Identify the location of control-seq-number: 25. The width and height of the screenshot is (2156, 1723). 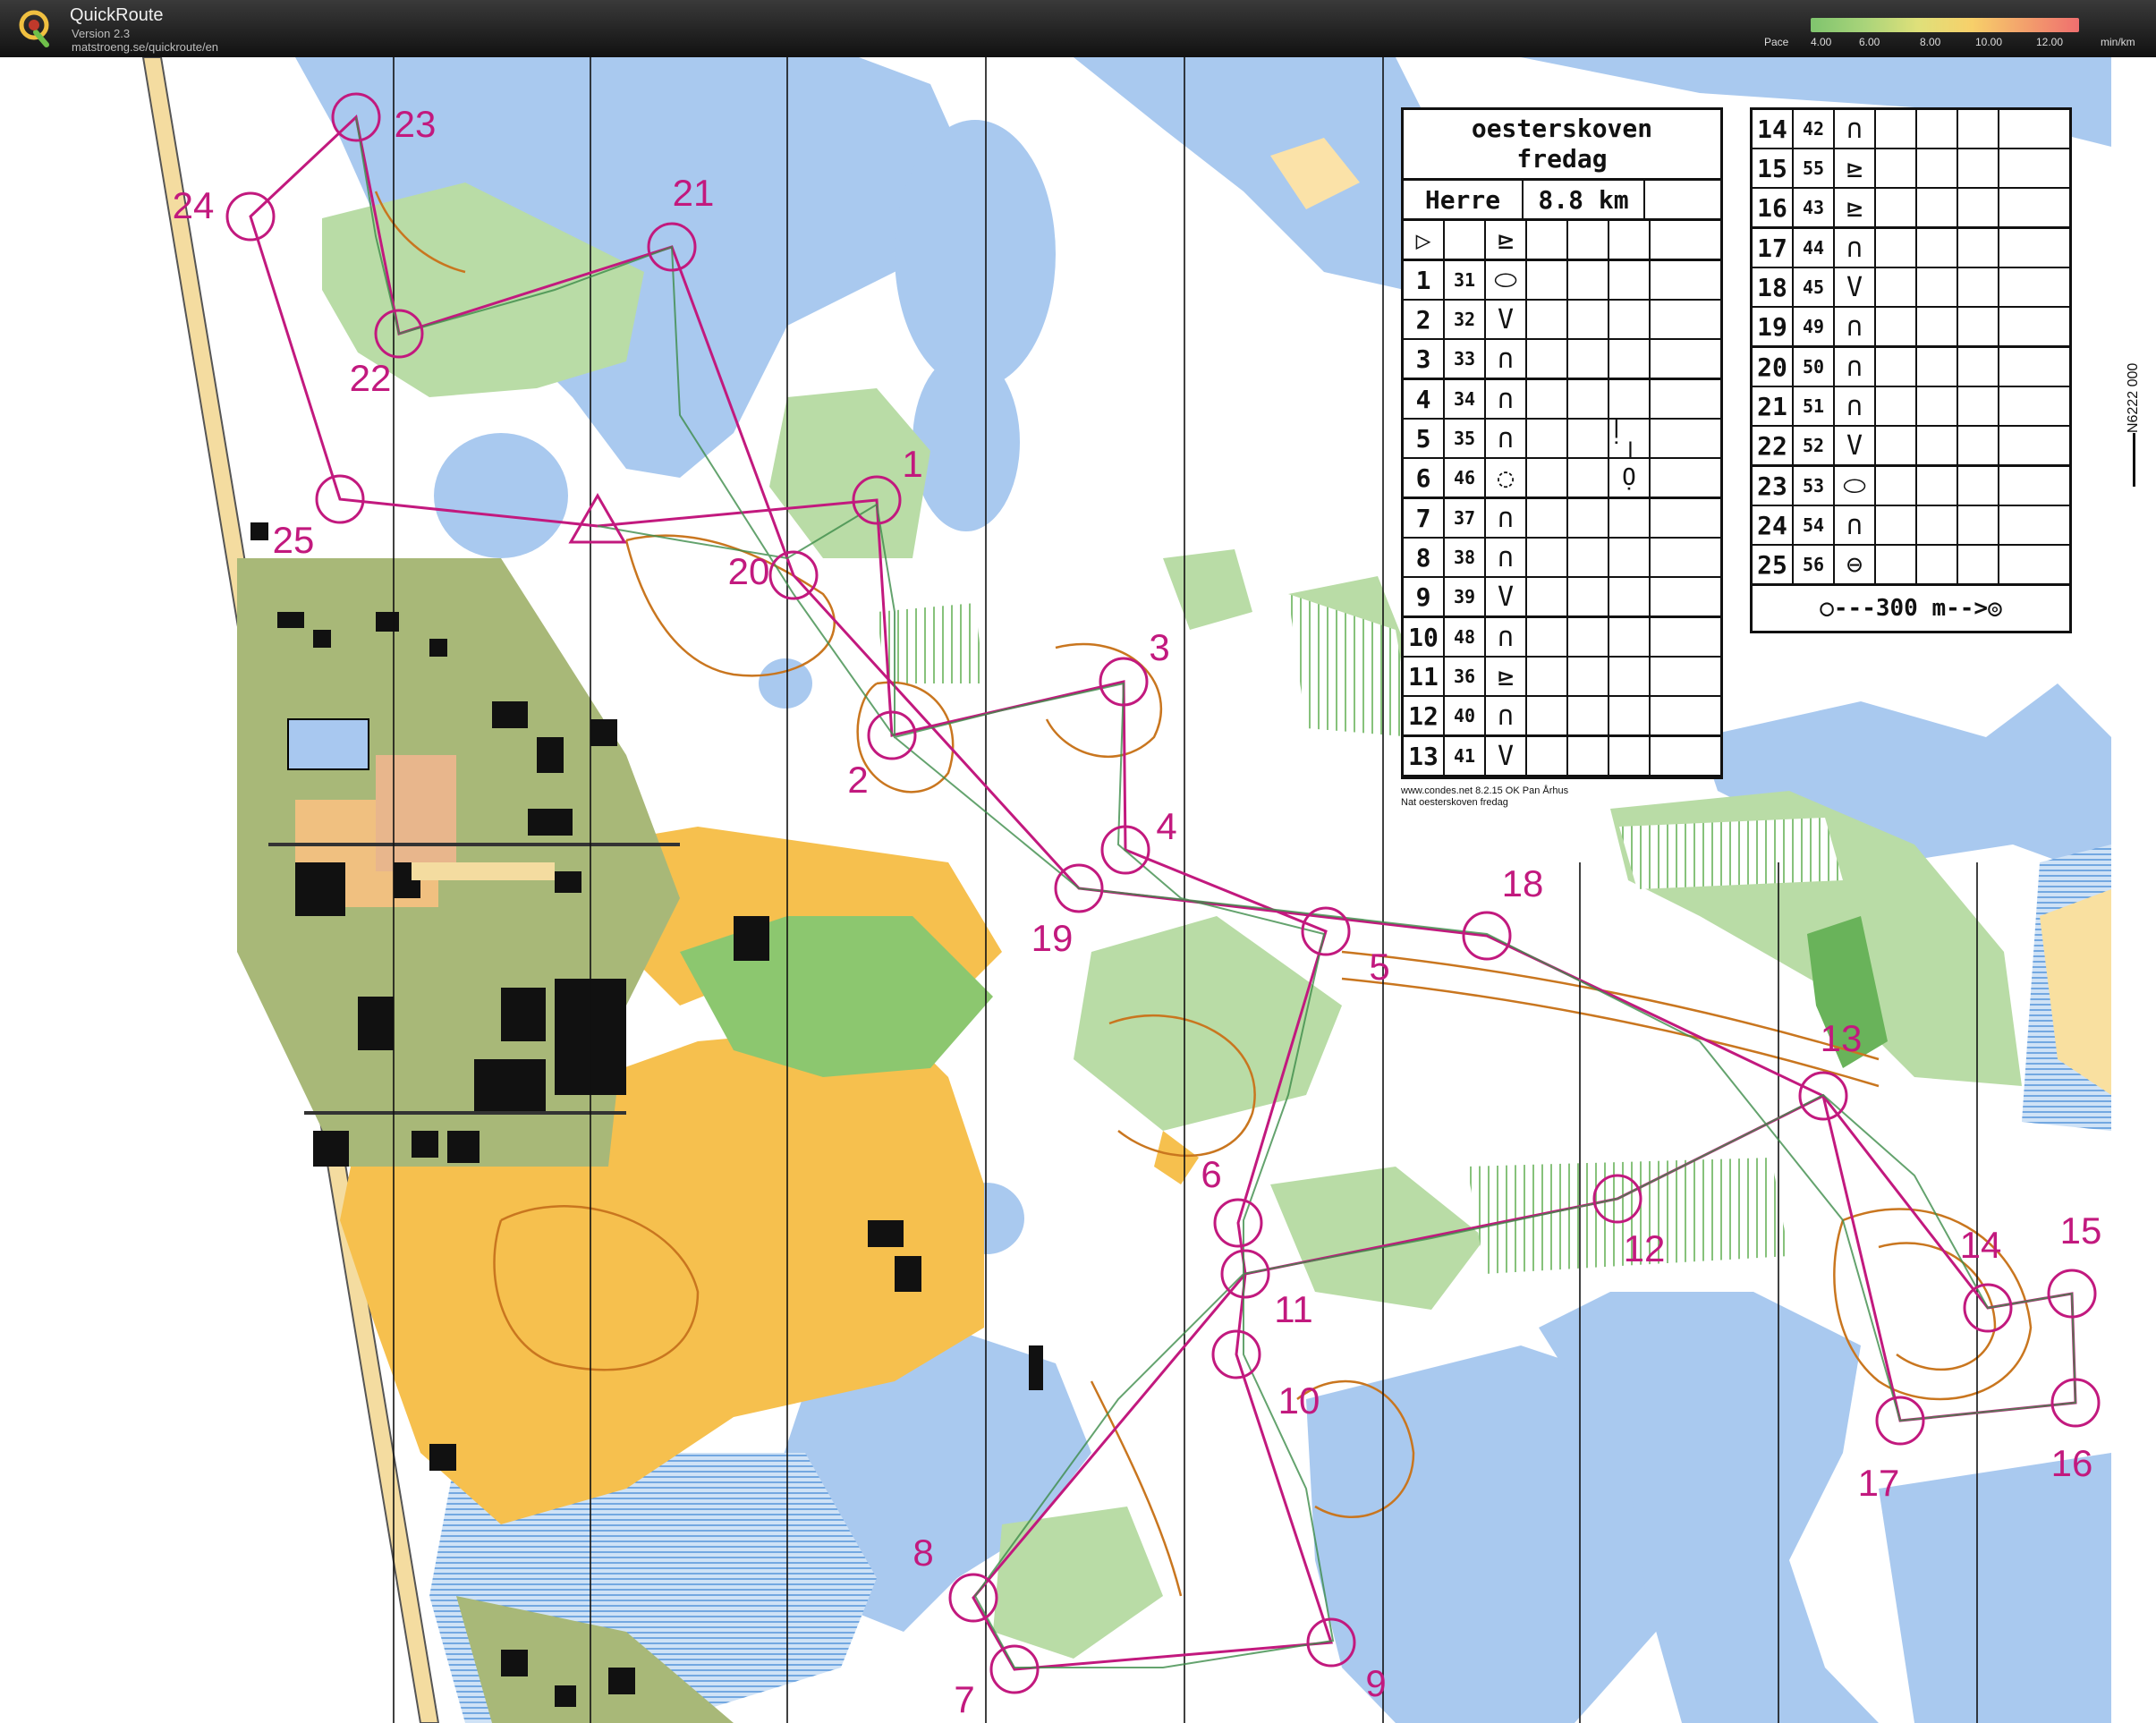
(1773, 564).